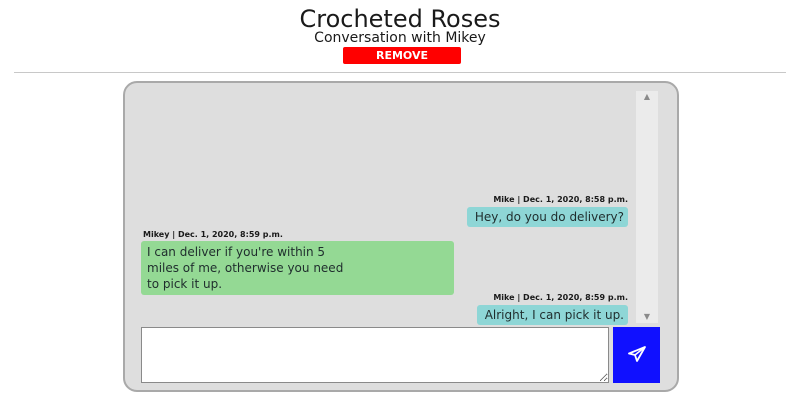 Image resolution: width=800 pixels, height=400 pixels. What do you see at coordinates (647, 317) in the screenshot?
I see `scroll-down-icon: ▼` at bounding box center [647, 317].